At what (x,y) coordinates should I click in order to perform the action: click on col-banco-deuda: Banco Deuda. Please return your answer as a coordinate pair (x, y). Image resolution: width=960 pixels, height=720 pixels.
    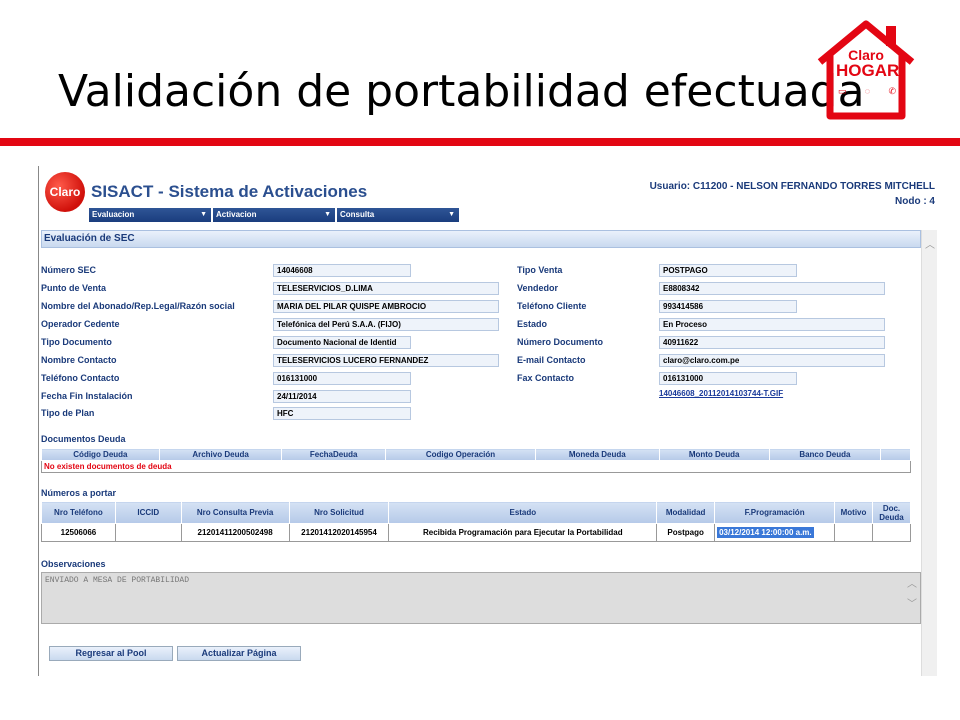
    Looking at the image, I should click on (825, 454).